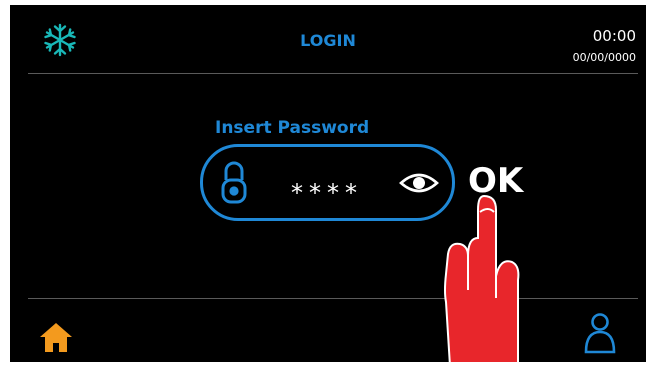  What do you see at coordinates (333, 73) in the screenshot?
I see `header-divider` at bounding box center [333, 73].